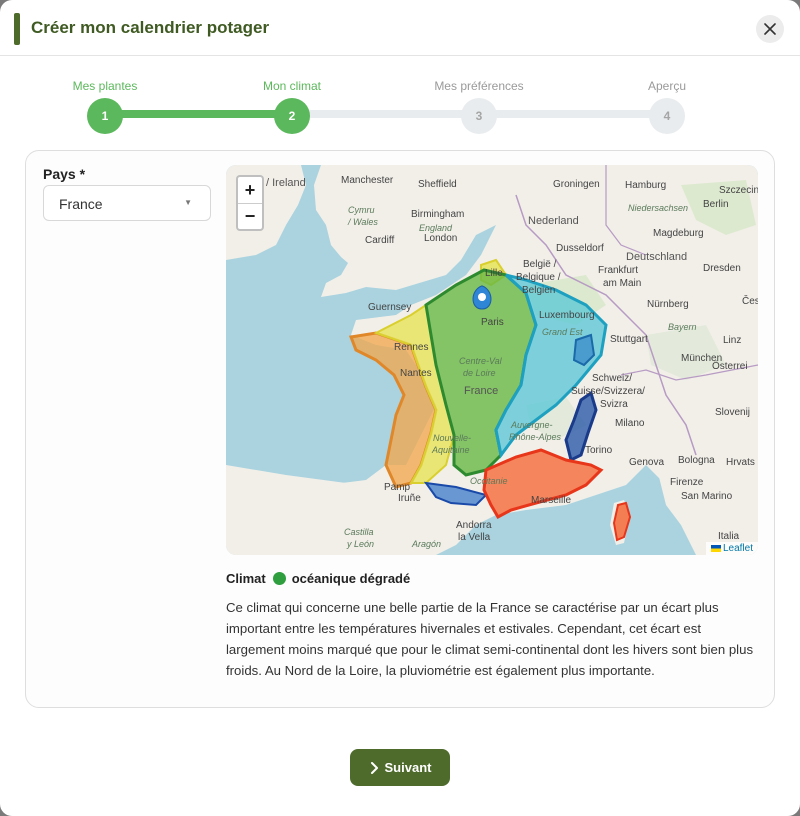  I want to click on title-accent-bar, so click(17, 29).